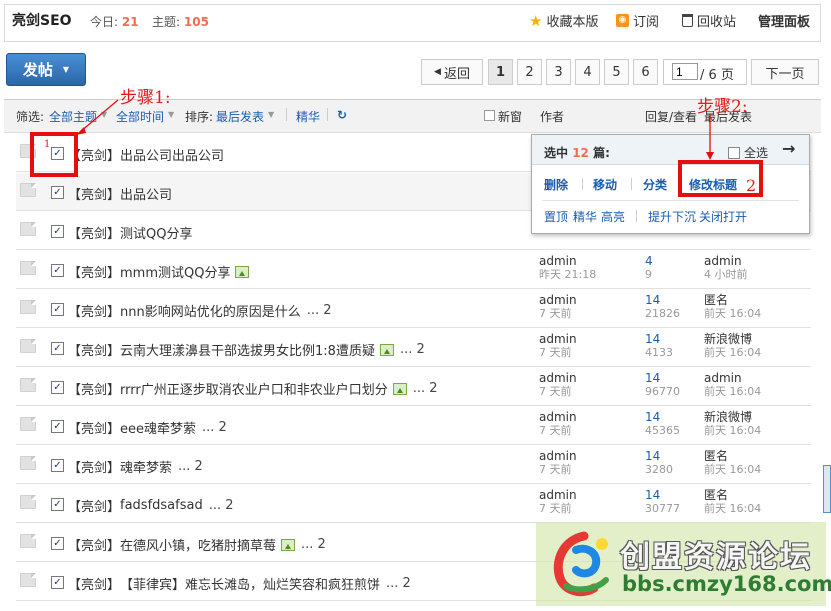 Image resolution: width=831 pixels, height=611 pixels. What do you see at coordinates (563, 21) in the screenshot?
I see `favorite-link: ★ 收藏本版` at bounding box center [563, 21].